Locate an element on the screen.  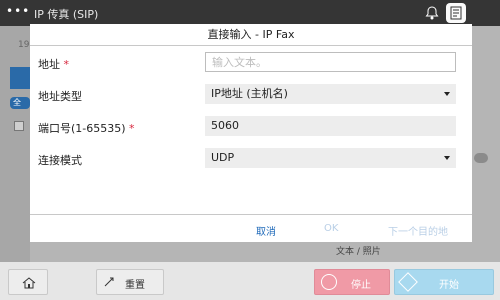
reset-button: 重置 is located at coordinates (130, 282).